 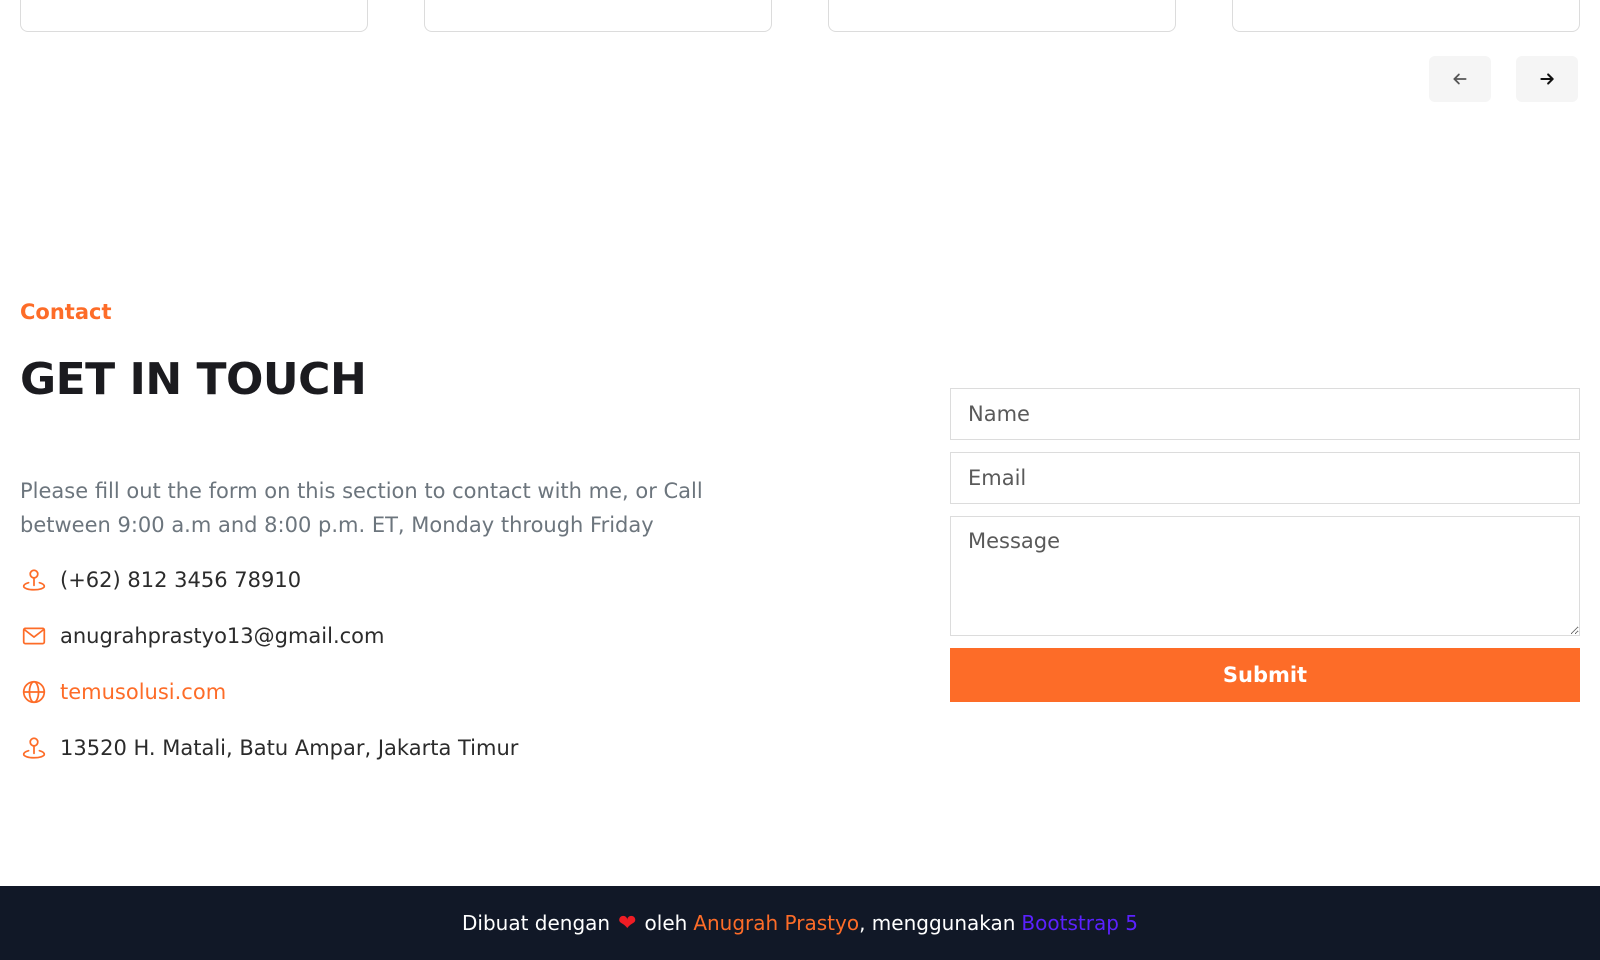 I want to click on carousel-prev-button, so click(x=1460, y=79).